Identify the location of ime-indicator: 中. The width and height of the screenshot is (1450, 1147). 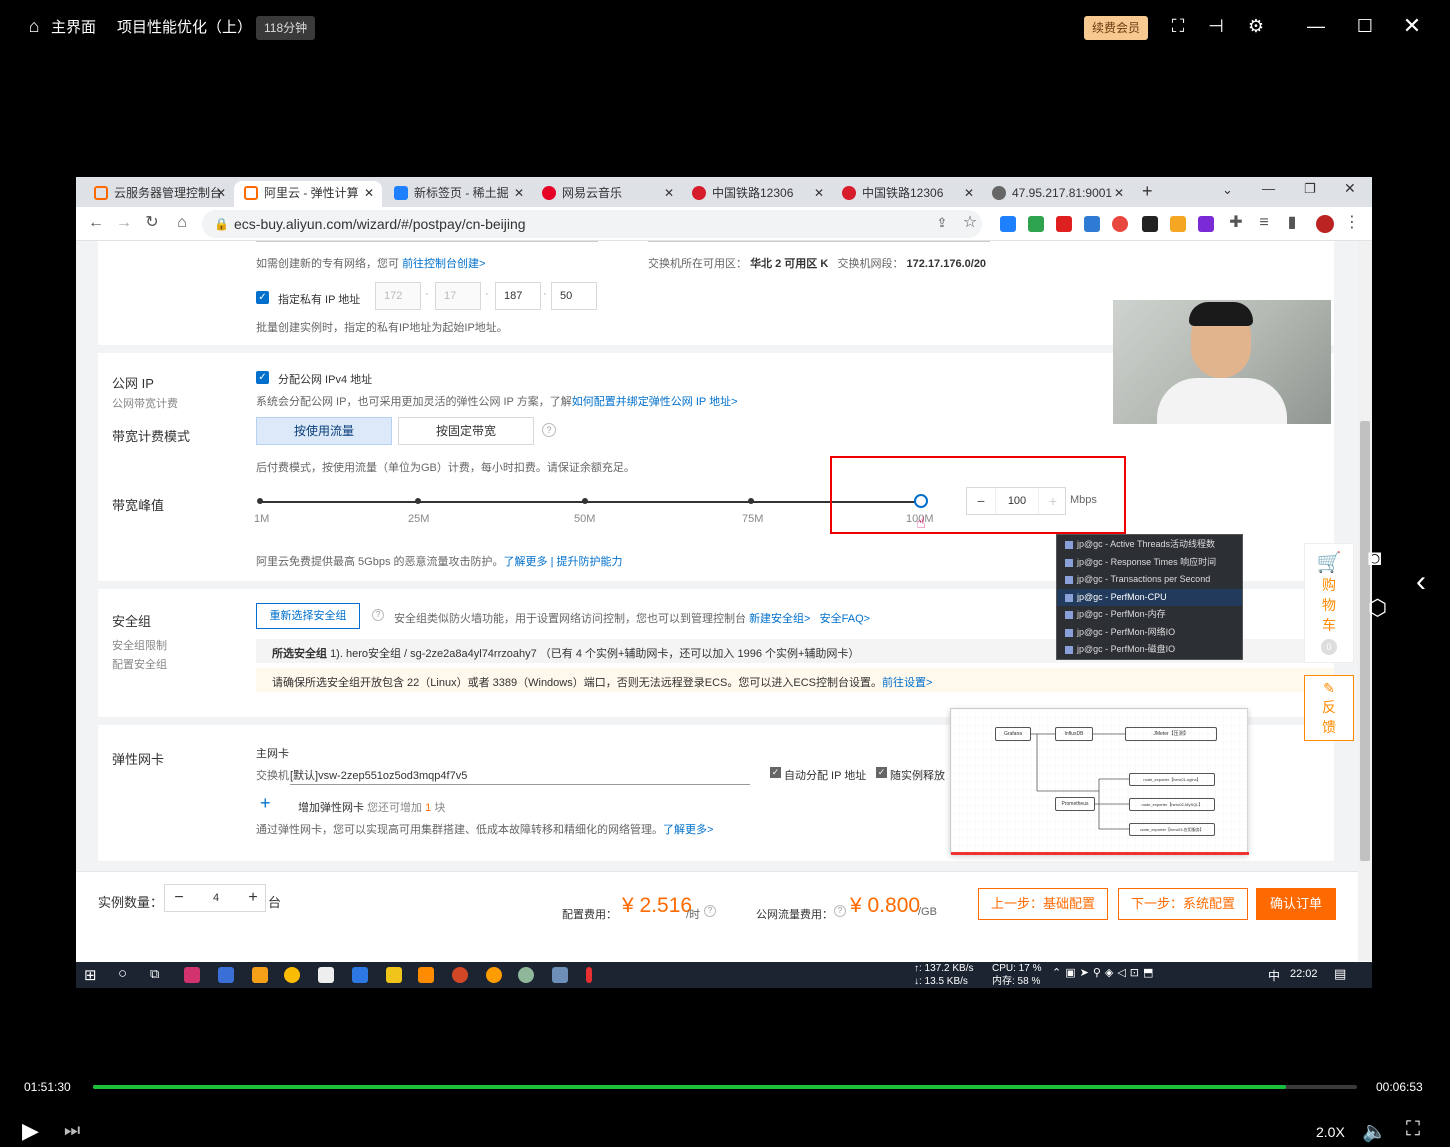
(1274, 975).